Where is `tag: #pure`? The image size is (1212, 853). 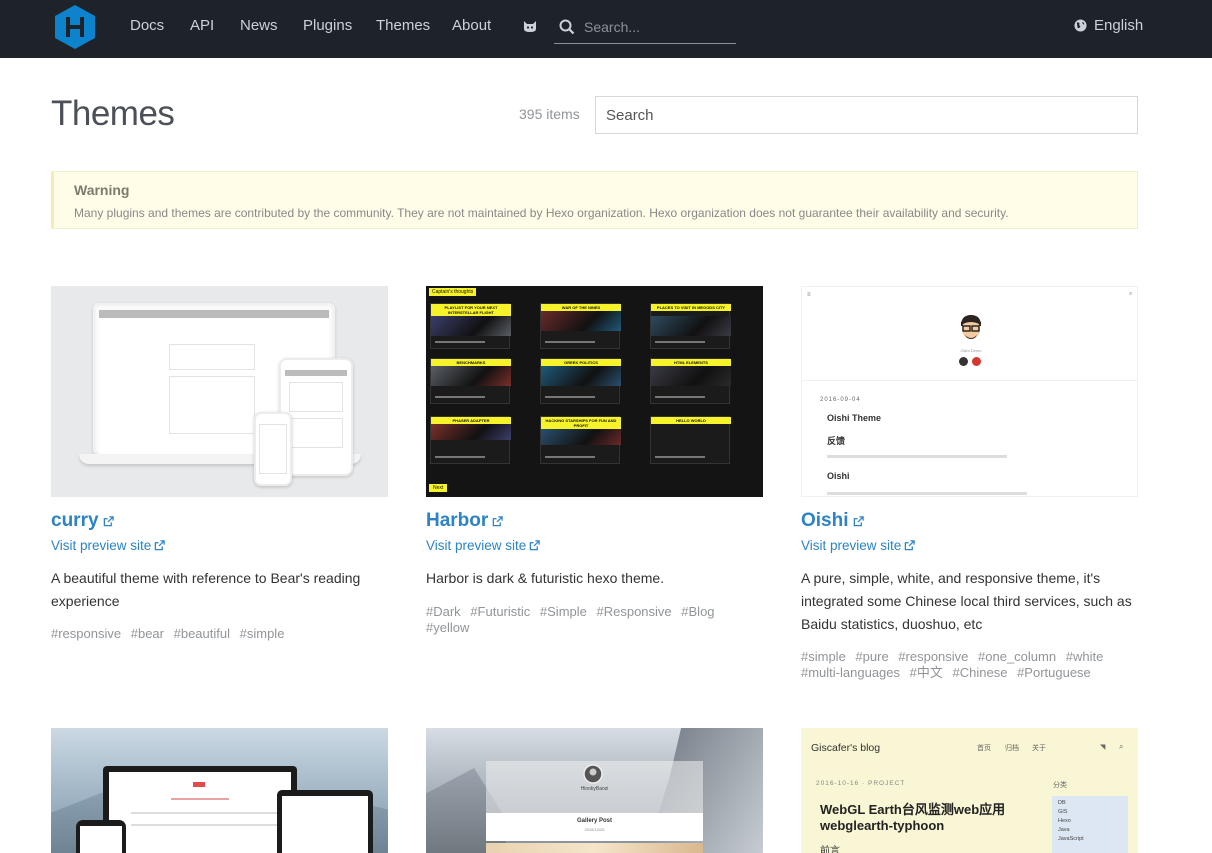 tag: #pure is located at coordinates (871, 656).